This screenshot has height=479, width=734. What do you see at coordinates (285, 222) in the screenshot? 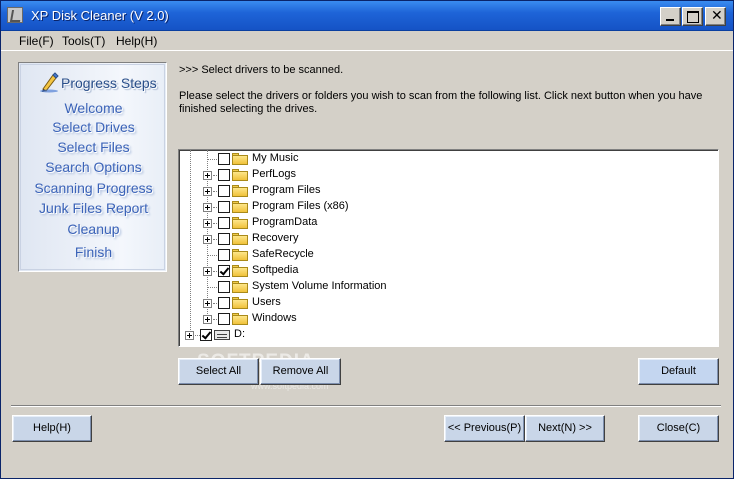
I see `tree-item-label: ProgramData` at bounding box center [285, 222].